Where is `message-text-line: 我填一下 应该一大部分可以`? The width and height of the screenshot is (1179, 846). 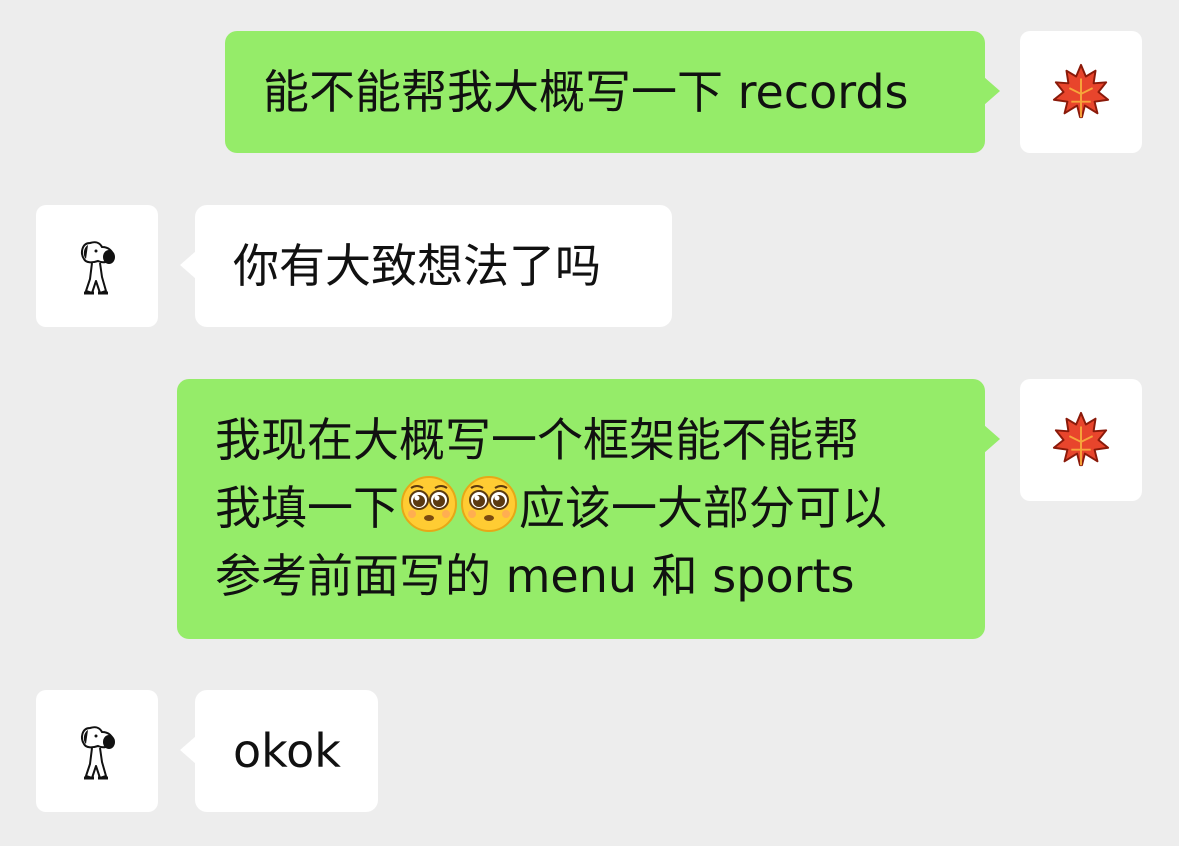
message-text-line: 我填一下 应该一大部分可以 is located at coordinates (600, 508).